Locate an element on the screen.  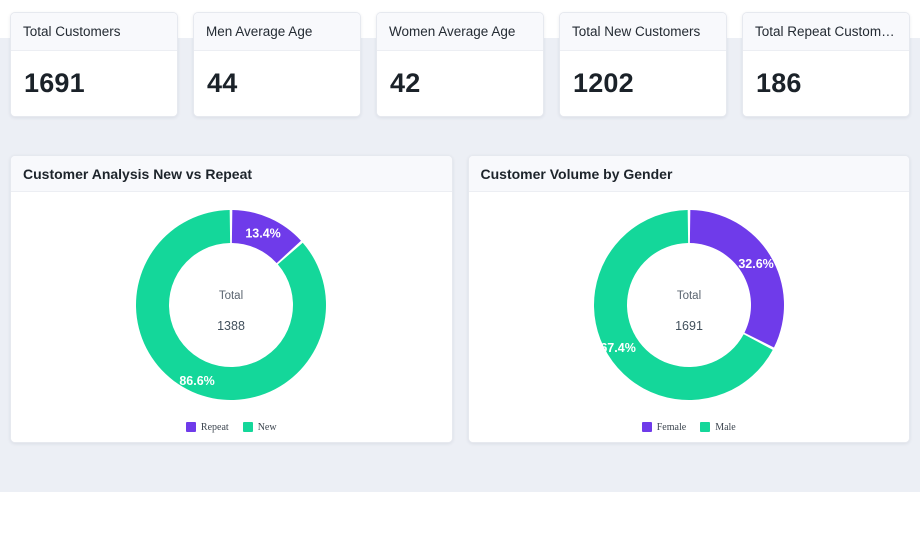
kpi-value: 42 is located at coordinates (405, 83).